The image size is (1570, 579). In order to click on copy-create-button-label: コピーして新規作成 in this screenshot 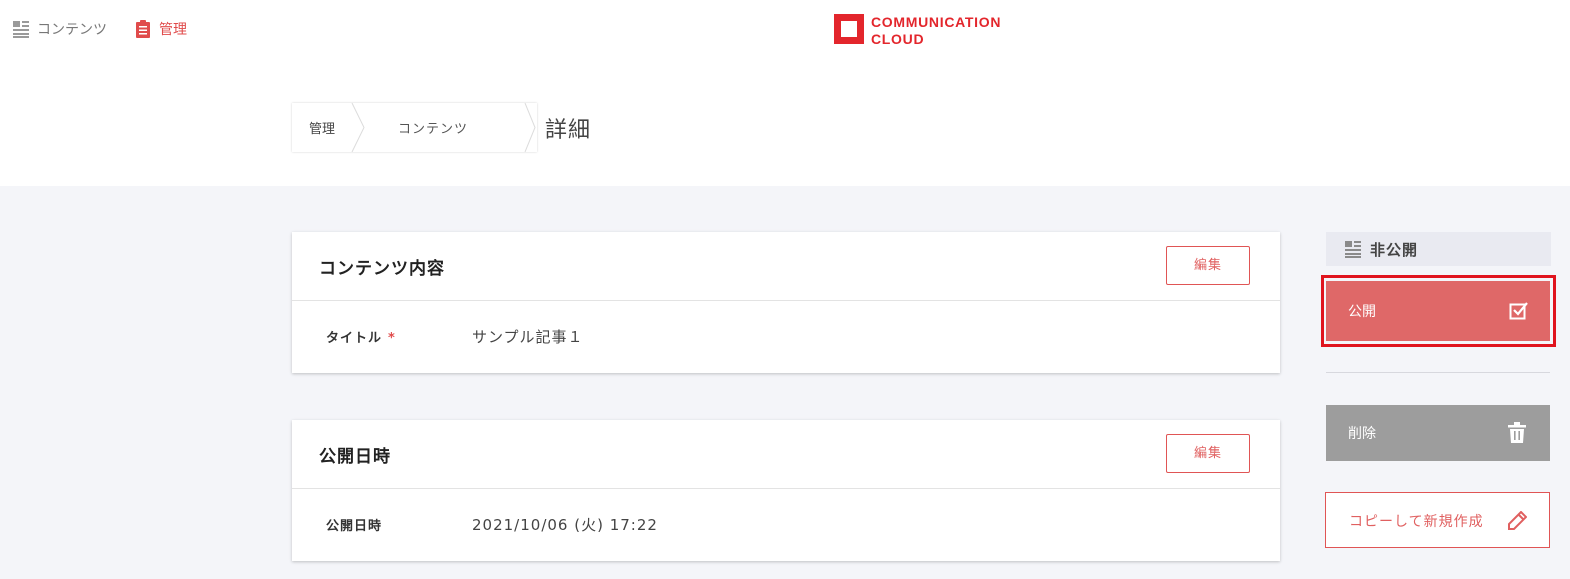, I will do `click(1416, 522)`.